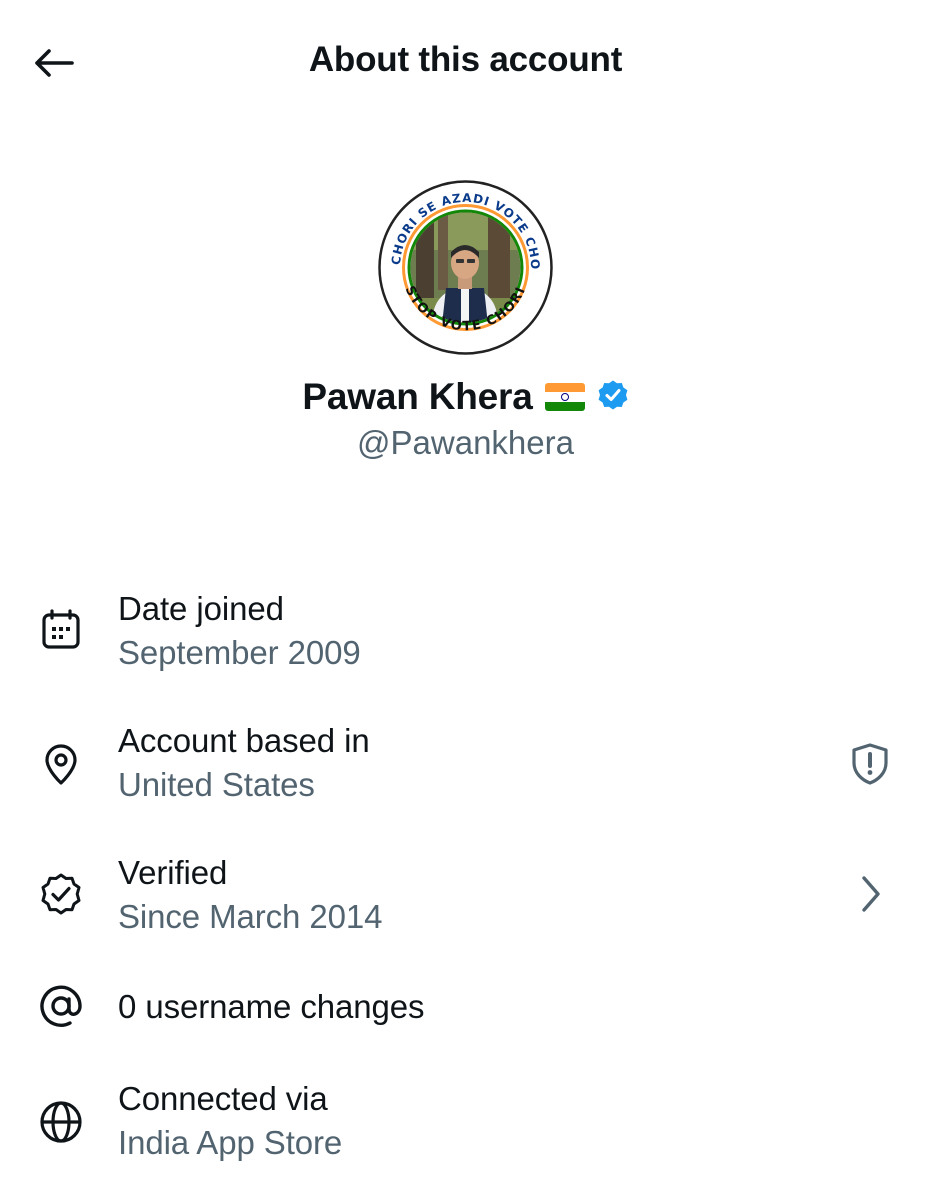  I want to click on india-flag-icon, so click(564, 397).